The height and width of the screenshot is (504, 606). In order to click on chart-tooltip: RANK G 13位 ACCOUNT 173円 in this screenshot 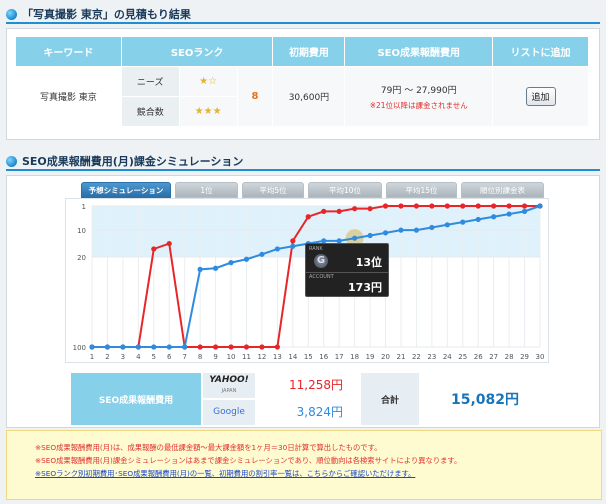, I will do `click(347, 270)`.